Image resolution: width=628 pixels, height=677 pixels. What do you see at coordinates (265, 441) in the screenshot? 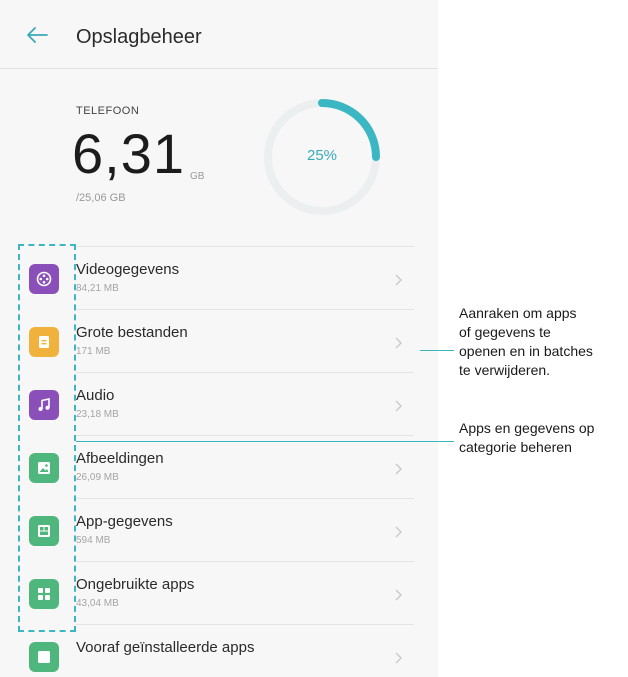
I see `callout-line-categories` at bounding box center [265, 441].